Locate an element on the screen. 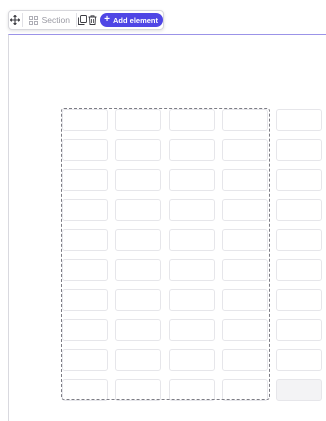 The height and width of the screenshot is (421, 326). copy-icon is located at coordinates (82, 20).